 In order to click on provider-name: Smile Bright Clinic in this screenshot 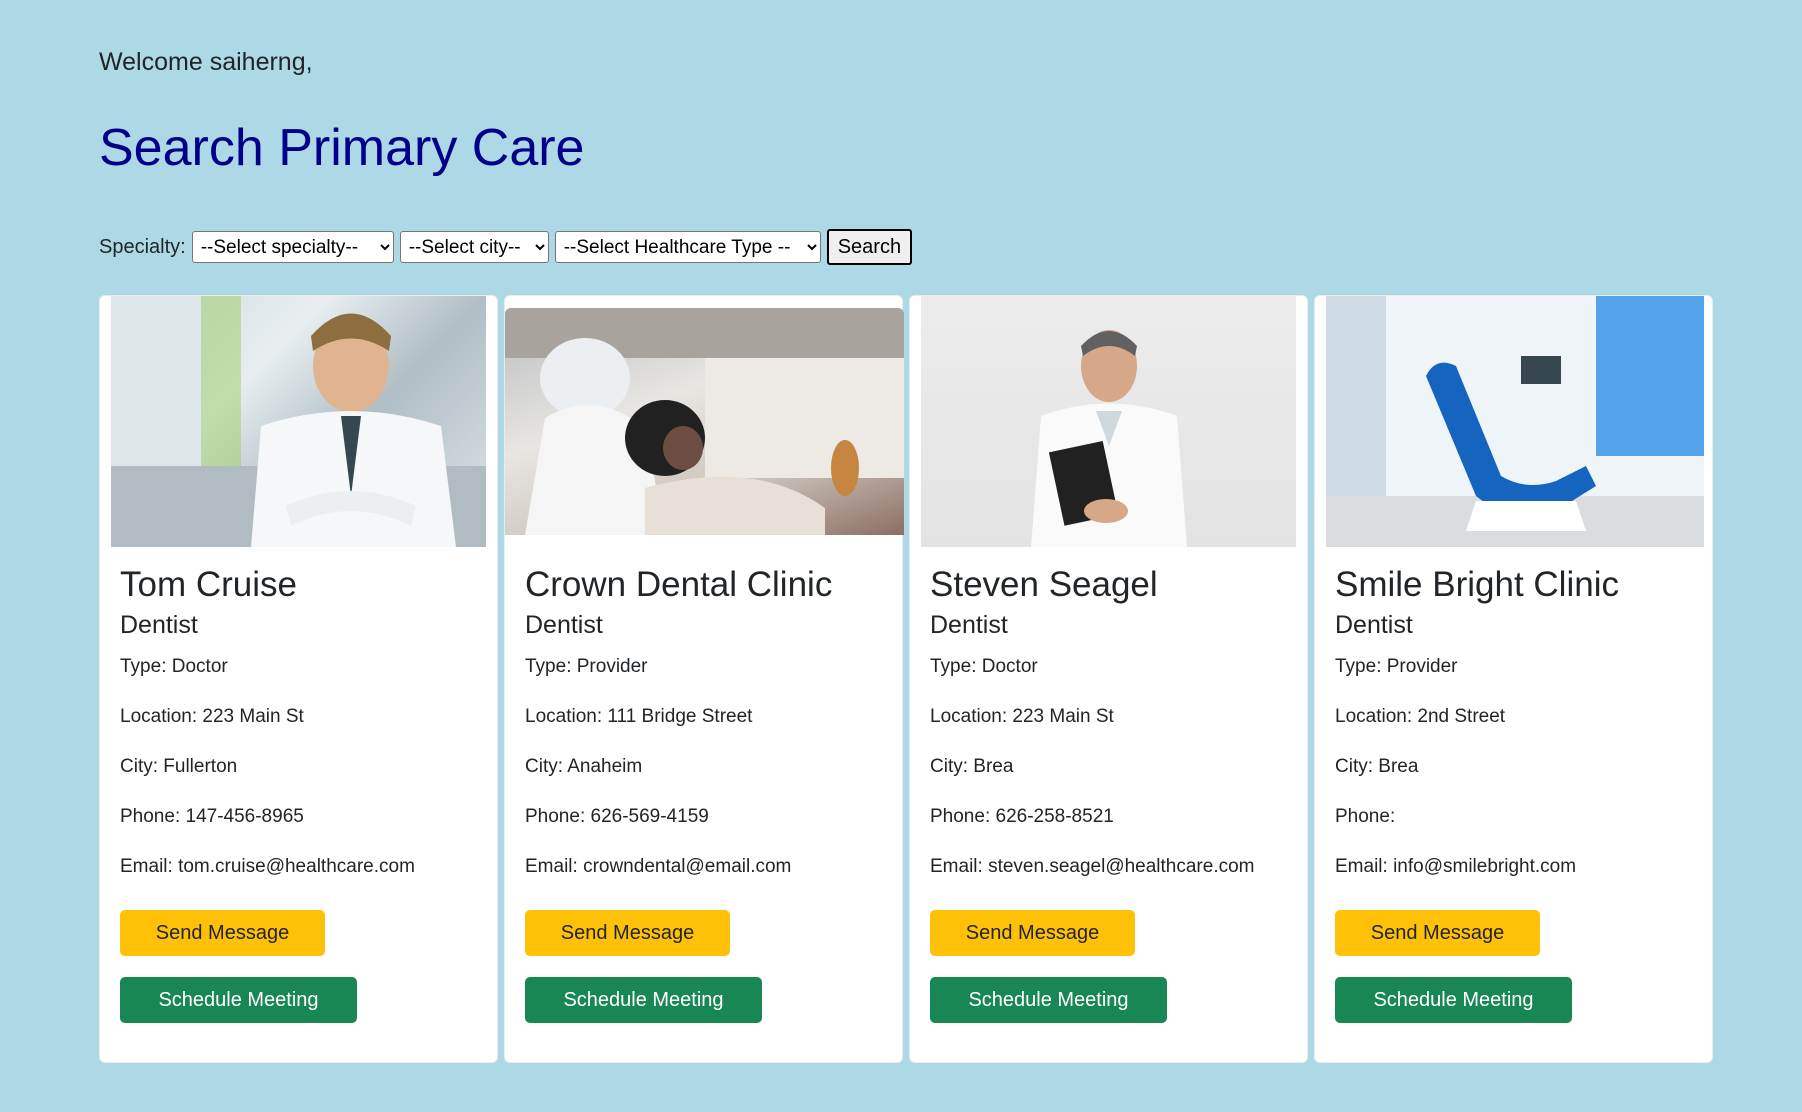, I will do `click(1477, 584)`.